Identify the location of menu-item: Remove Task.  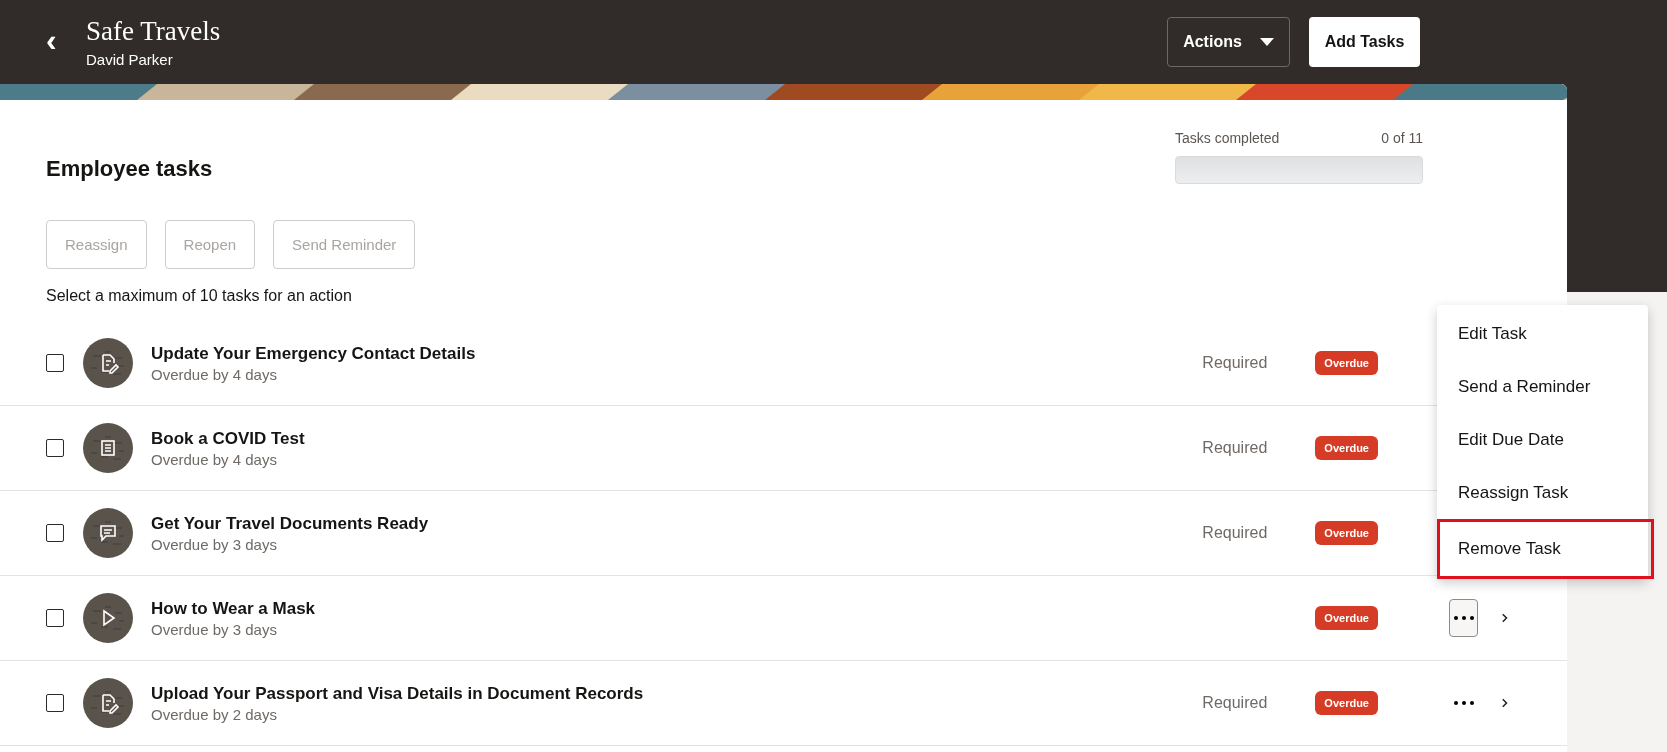
(1545, 549).